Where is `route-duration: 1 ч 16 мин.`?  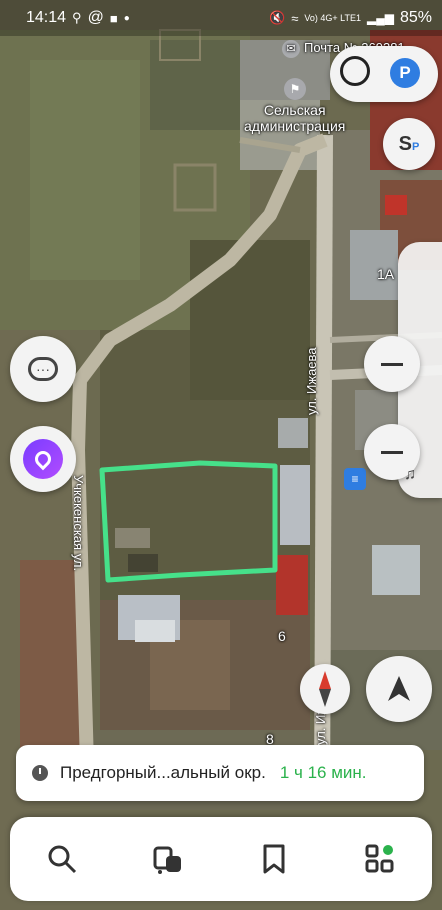 route-duration: 1 ч 16 мин. is located at coordinates (323, 772).